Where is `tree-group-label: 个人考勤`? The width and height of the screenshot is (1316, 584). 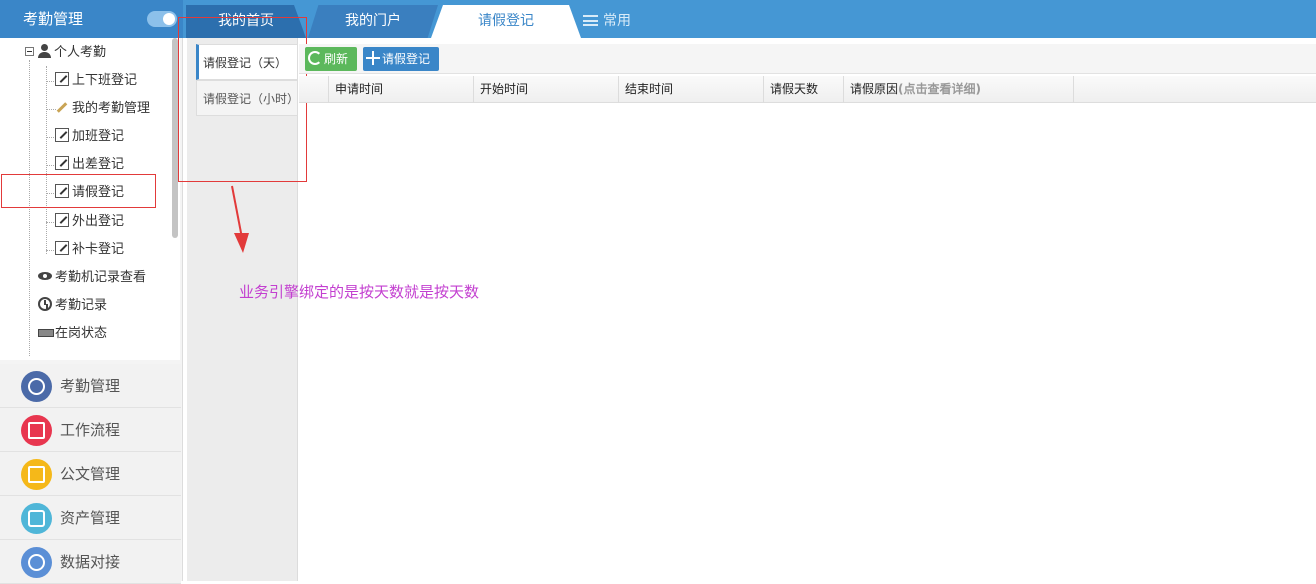 tree-group-label: 个人考勤 is located at coordinates (80, 52).